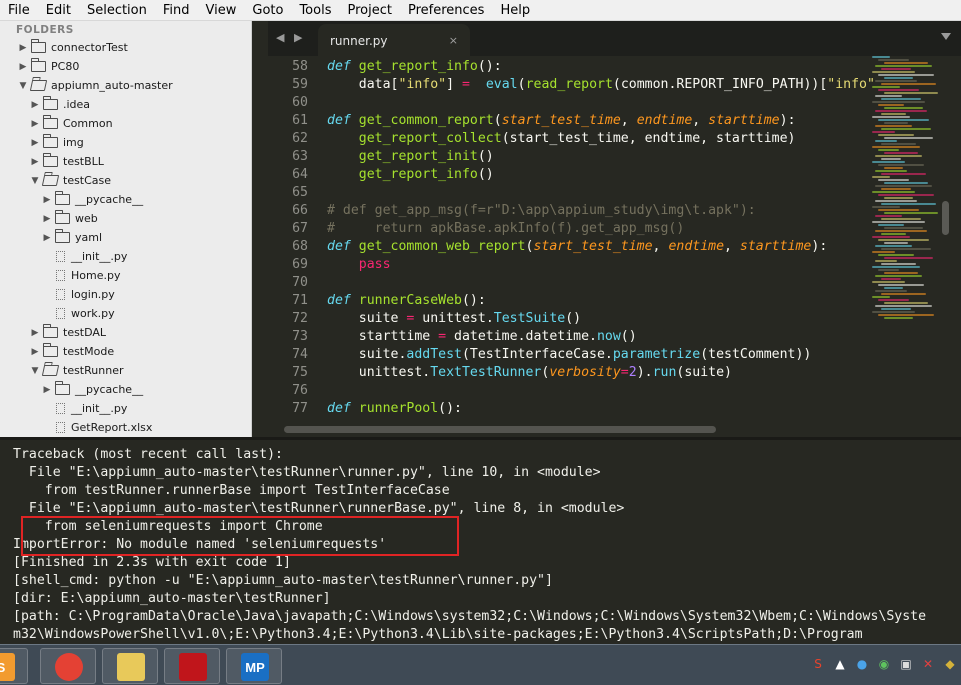 The image size is (961, 685). I want to click on tree-folder: ▼ appiumn_auto-master, so click(95, 85).